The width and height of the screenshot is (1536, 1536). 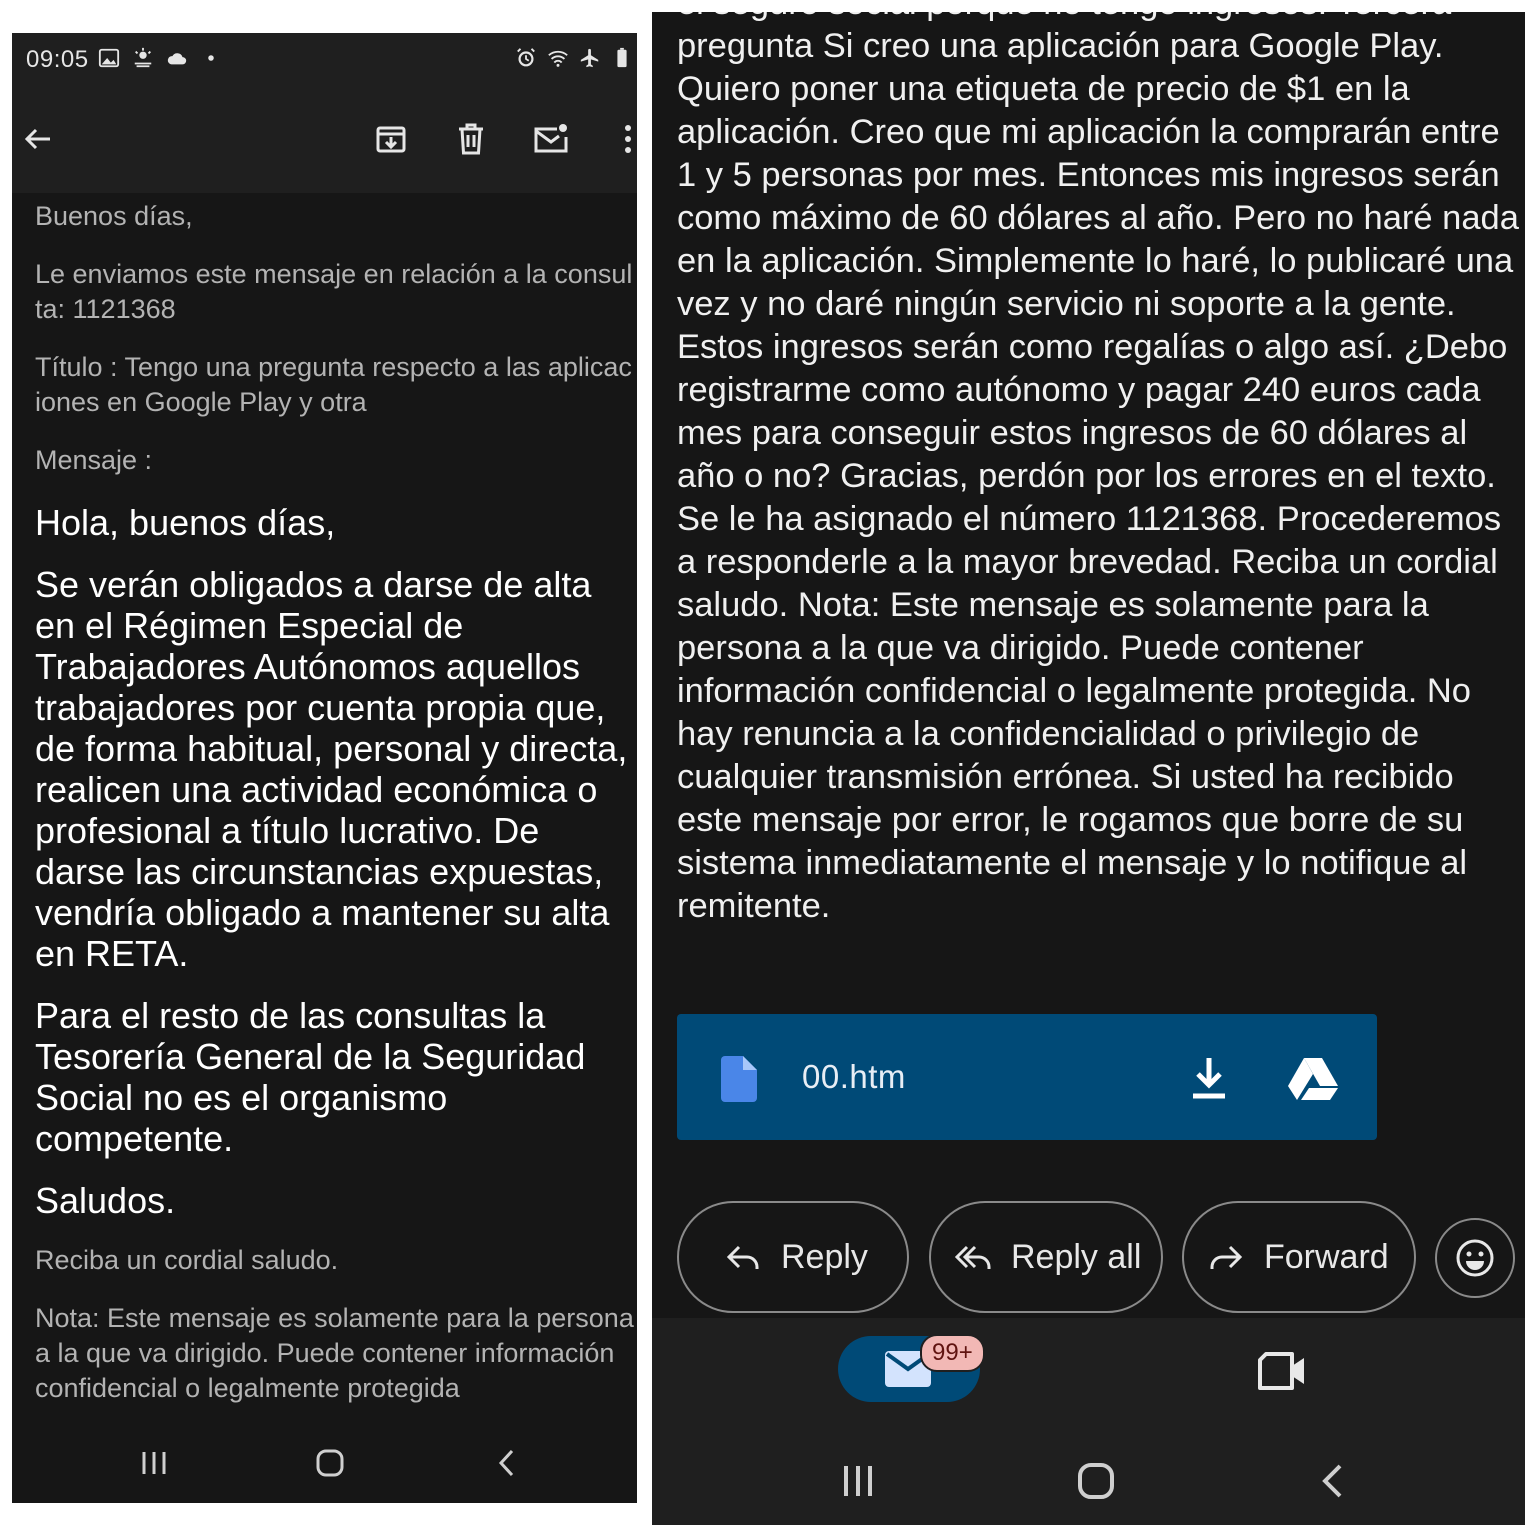 I want to click on battery-icon, so click(x=622, y=57).